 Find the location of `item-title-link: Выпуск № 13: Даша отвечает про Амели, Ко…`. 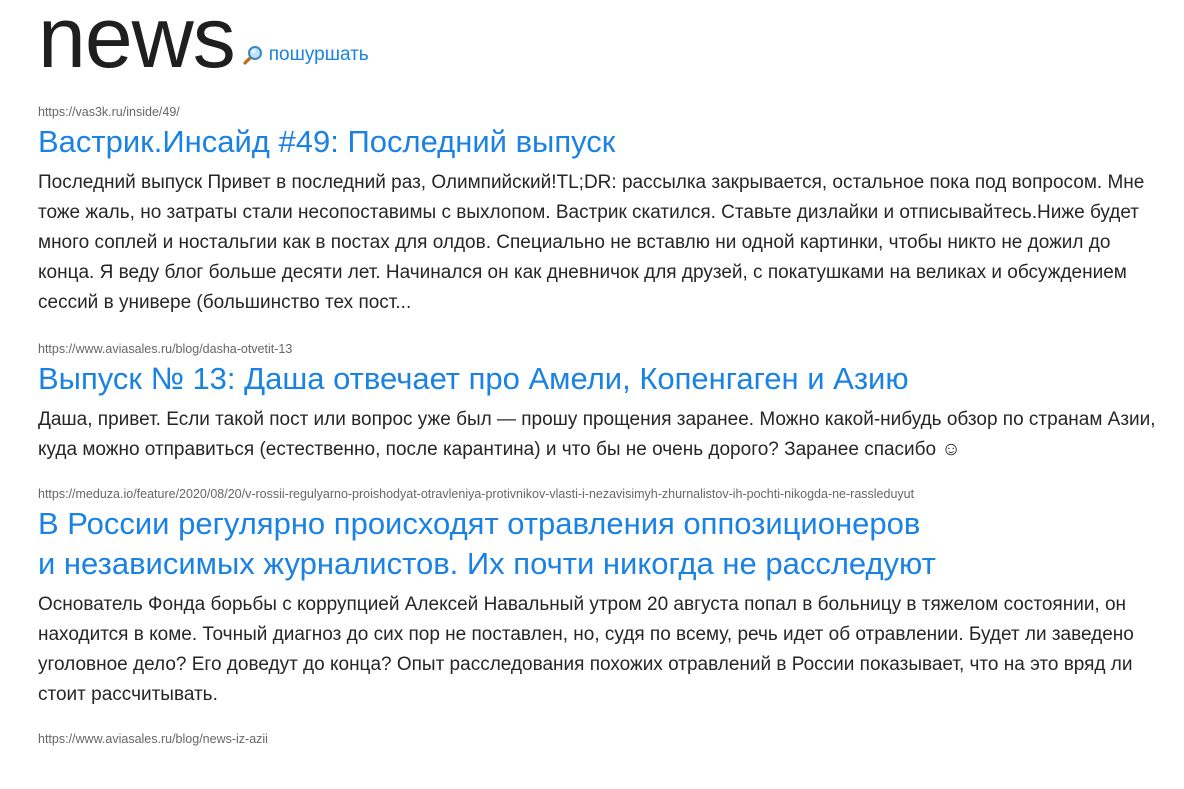

item-title-link: Выпуск № 13: Даша отвечает про Амели, Ко… is located at coordinates (598, 379).